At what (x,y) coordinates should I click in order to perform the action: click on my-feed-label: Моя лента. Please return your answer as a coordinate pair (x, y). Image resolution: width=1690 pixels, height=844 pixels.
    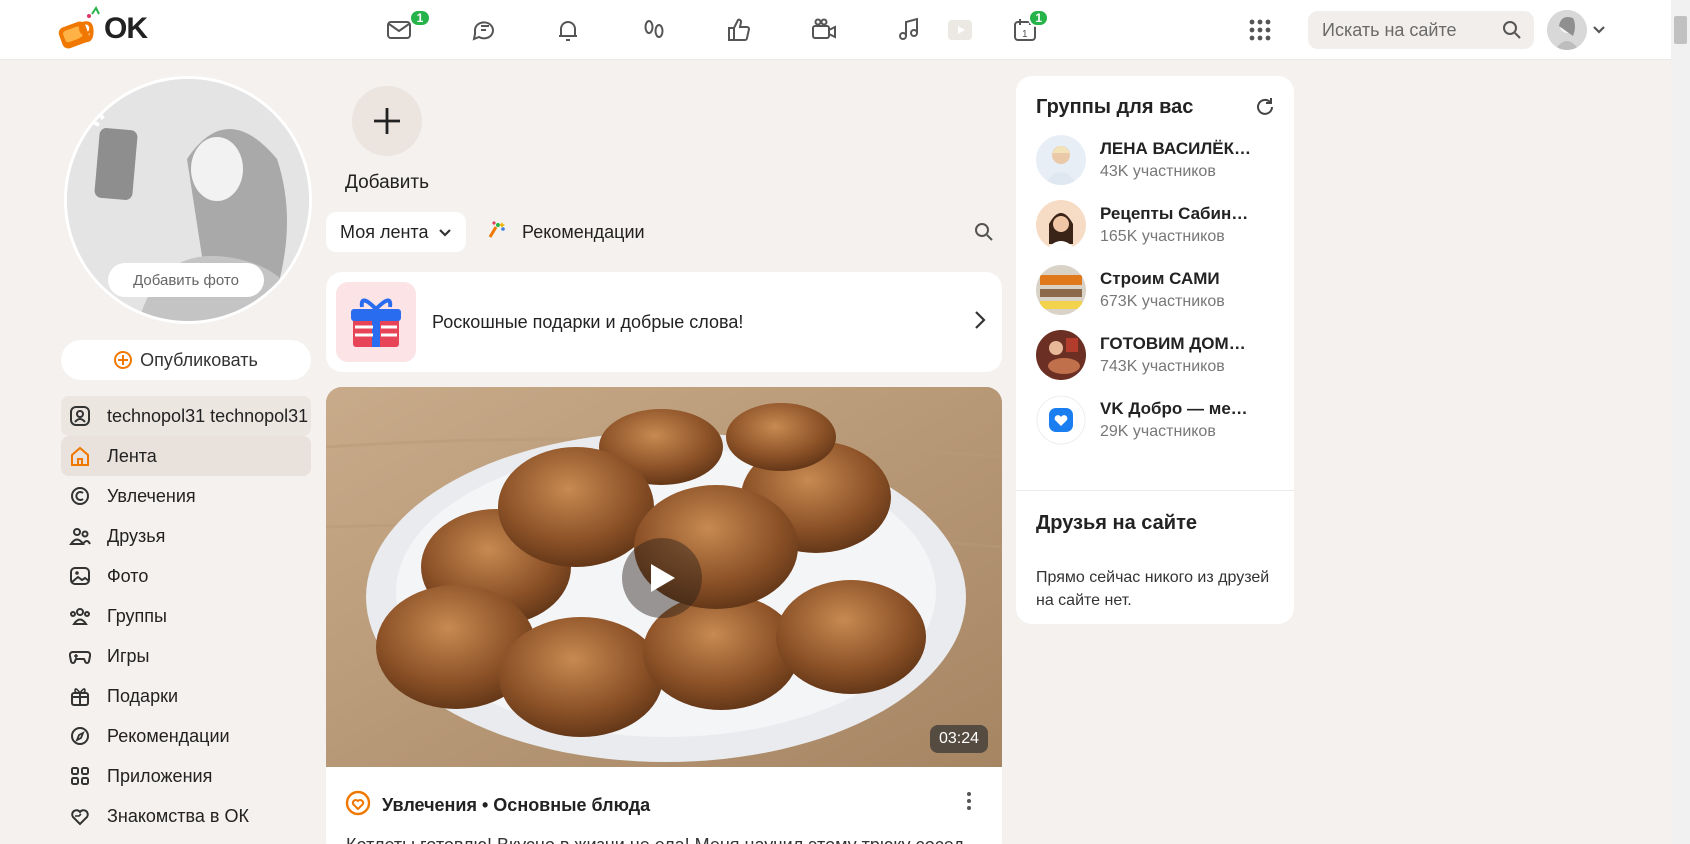
    Looking at the image, I should click on (384, 231).